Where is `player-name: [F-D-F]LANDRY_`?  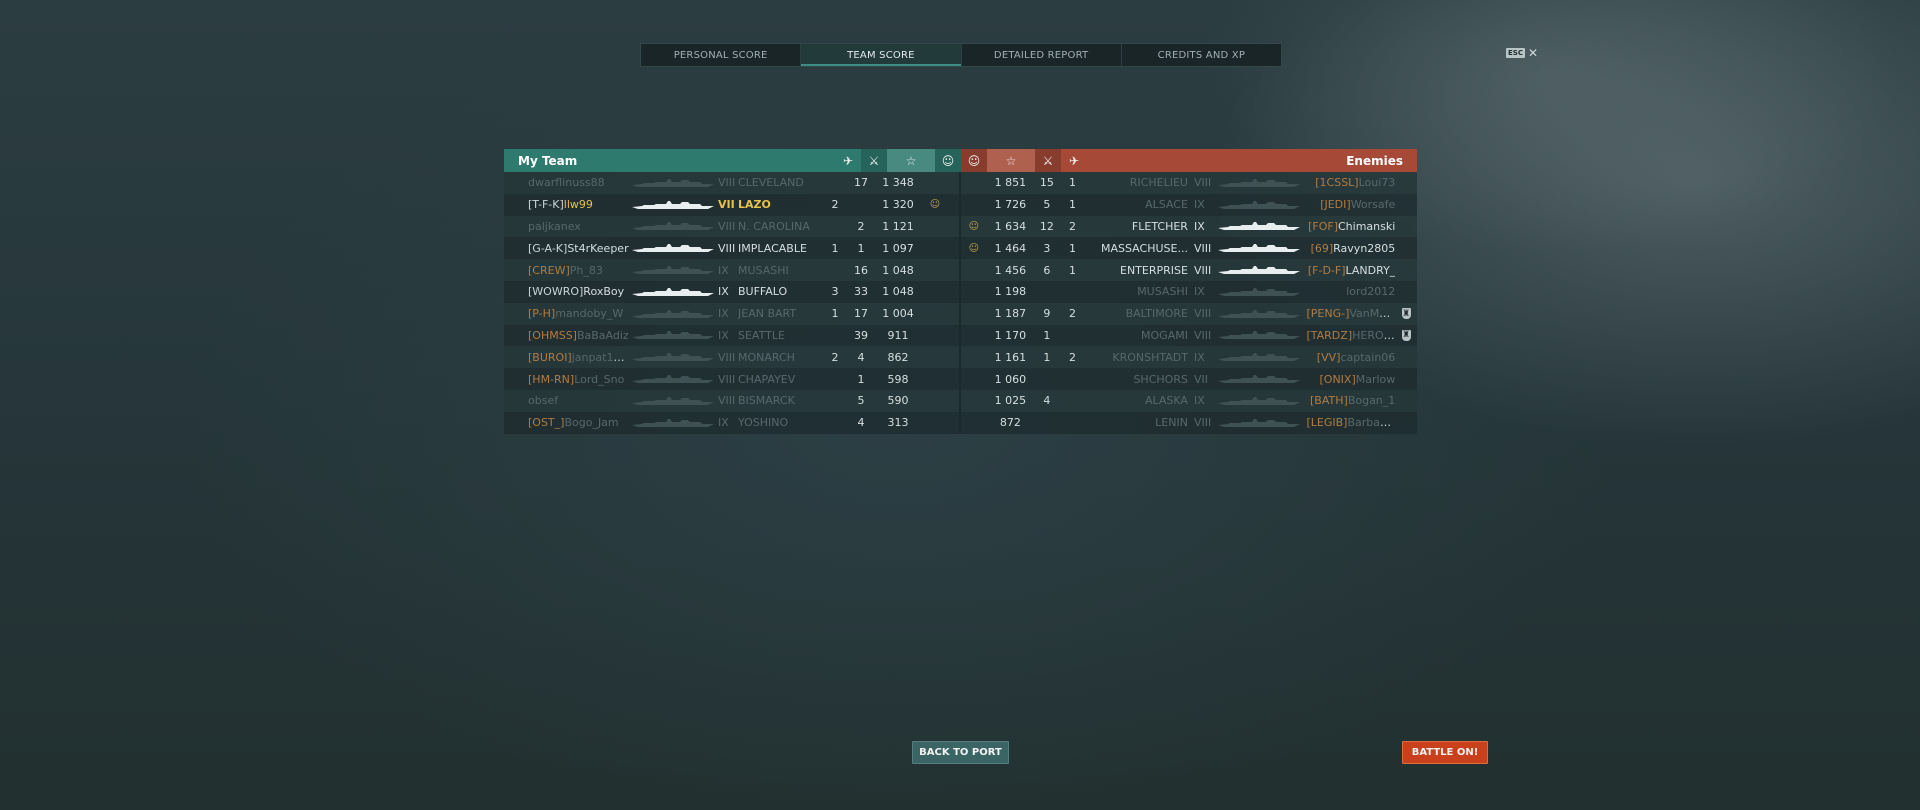
player-name: [F-D-F]LANDRY_ is located at coordinates (1348, 270).